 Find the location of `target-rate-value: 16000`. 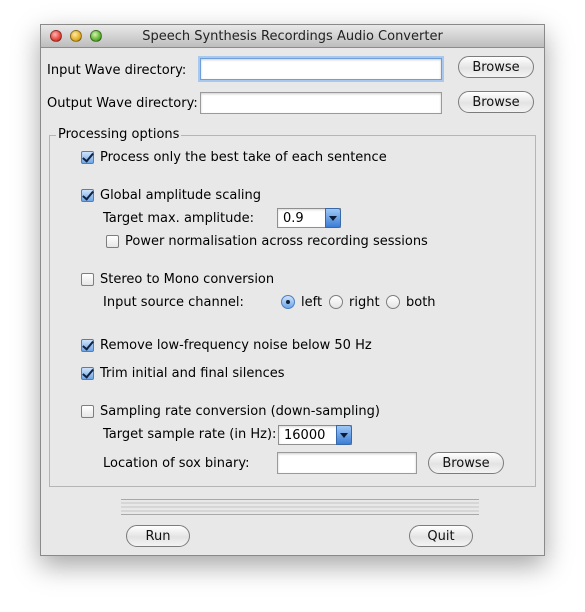

target-rate-value: 16000 is located at coordinates (305, 435).